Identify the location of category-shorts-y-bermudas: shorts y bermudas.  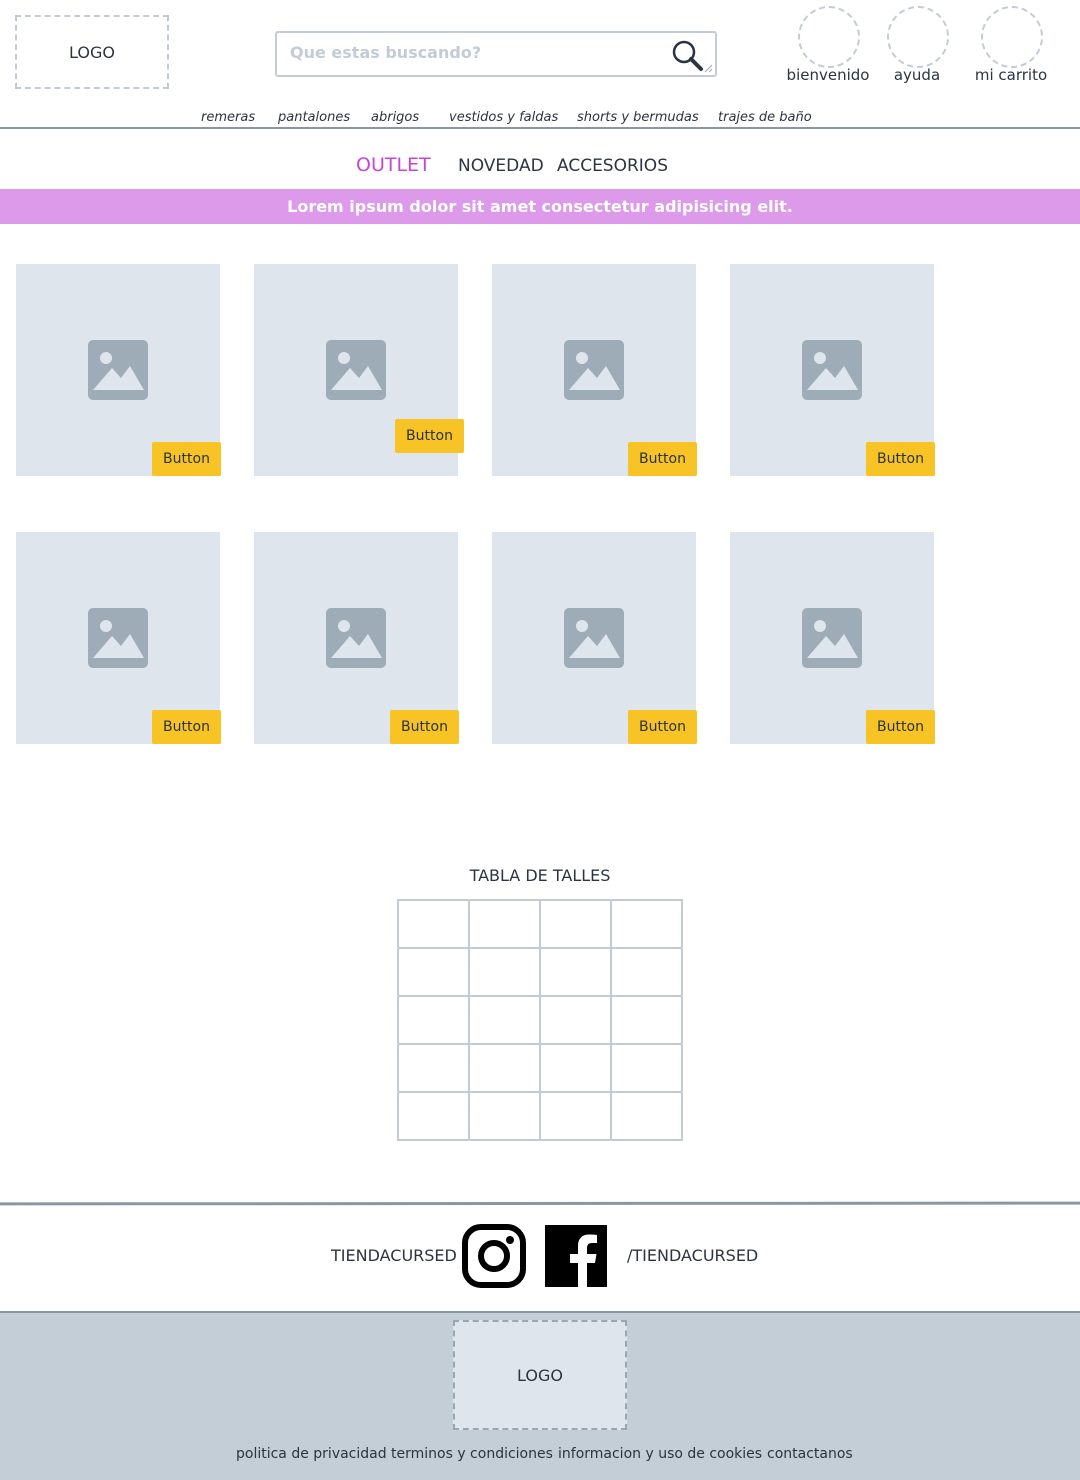
(638, 117).